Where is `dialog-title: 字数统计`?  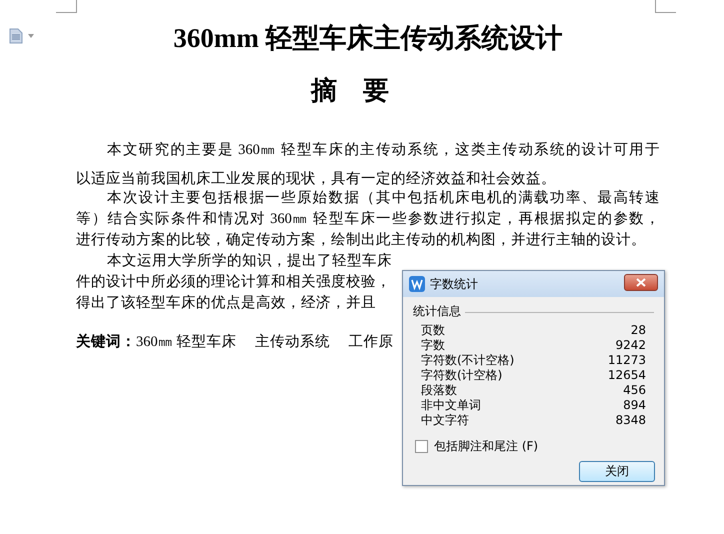 dialog-title: 字数统计 is located at coordinates (454, 284).